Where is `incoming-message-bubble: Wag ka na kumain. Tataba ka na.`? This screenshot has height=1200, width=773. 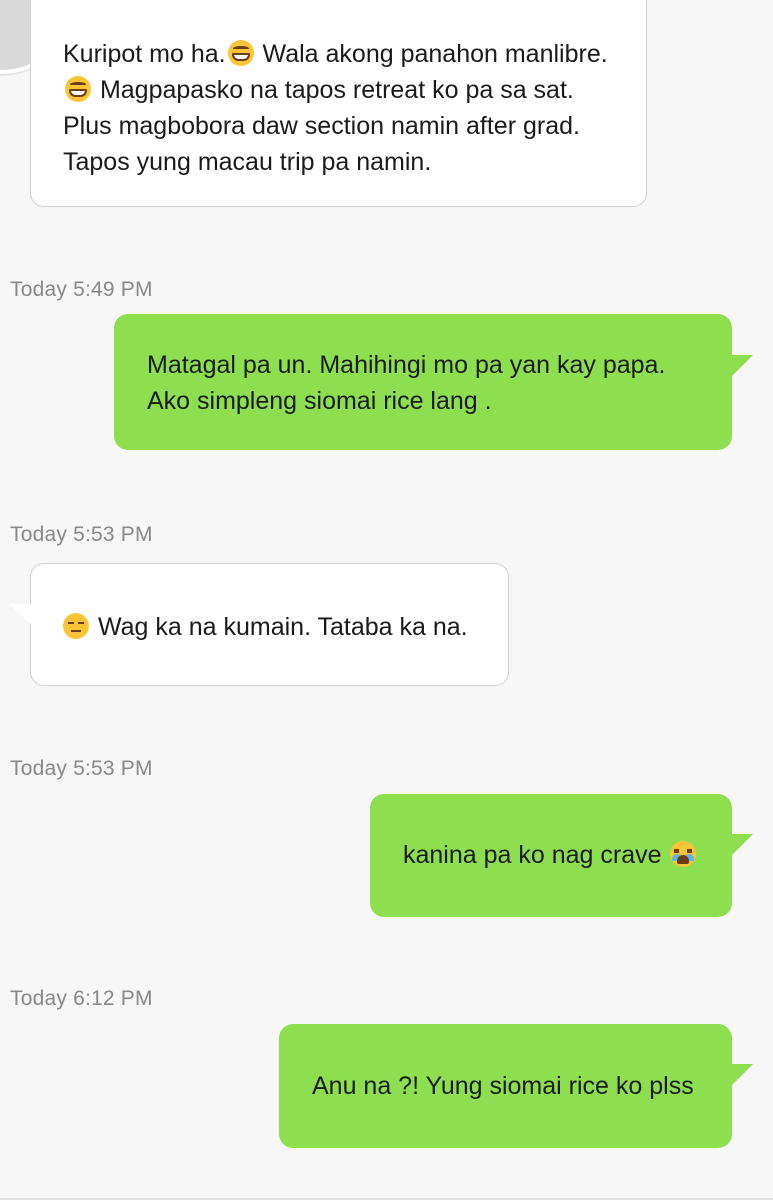 incoming-message-bubble: Wag ka na kumain. Tataba ka na. is located at coordinates (269, 624).